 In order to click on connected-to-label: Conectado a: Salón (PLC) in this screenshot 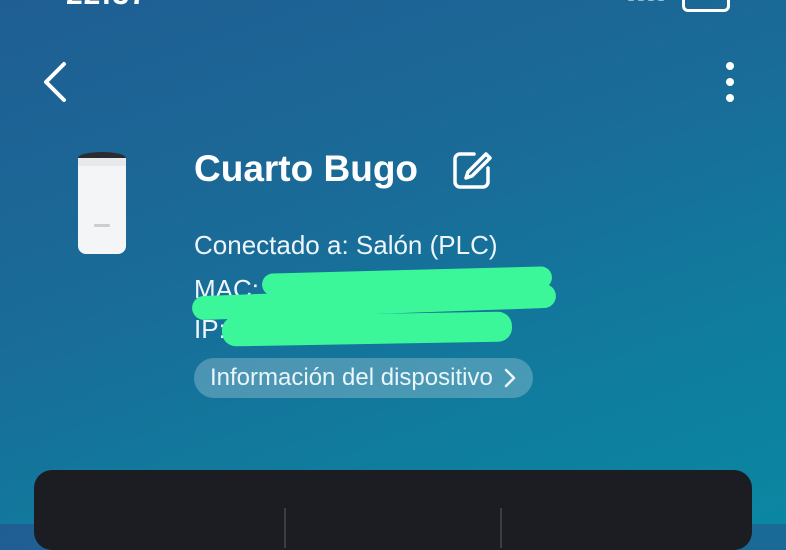, I will do `click(346, 245)`.